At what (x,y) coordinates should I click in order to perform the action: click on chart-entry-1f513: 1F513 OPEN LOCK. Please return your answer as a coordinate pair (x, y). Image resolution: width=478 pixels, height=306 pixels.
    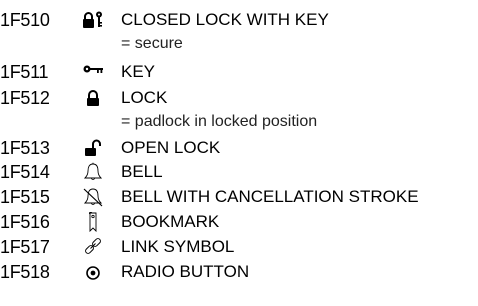
    Looking at the image, I should click on (239, 148).